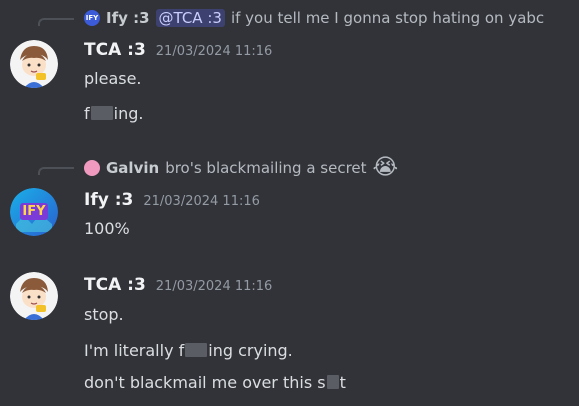 This screenshot has width=579, height=406. What do you see at coordinates (114, 113) in the screenshot?
I see `message-text: f ing.` at bounding box center [114, 113].